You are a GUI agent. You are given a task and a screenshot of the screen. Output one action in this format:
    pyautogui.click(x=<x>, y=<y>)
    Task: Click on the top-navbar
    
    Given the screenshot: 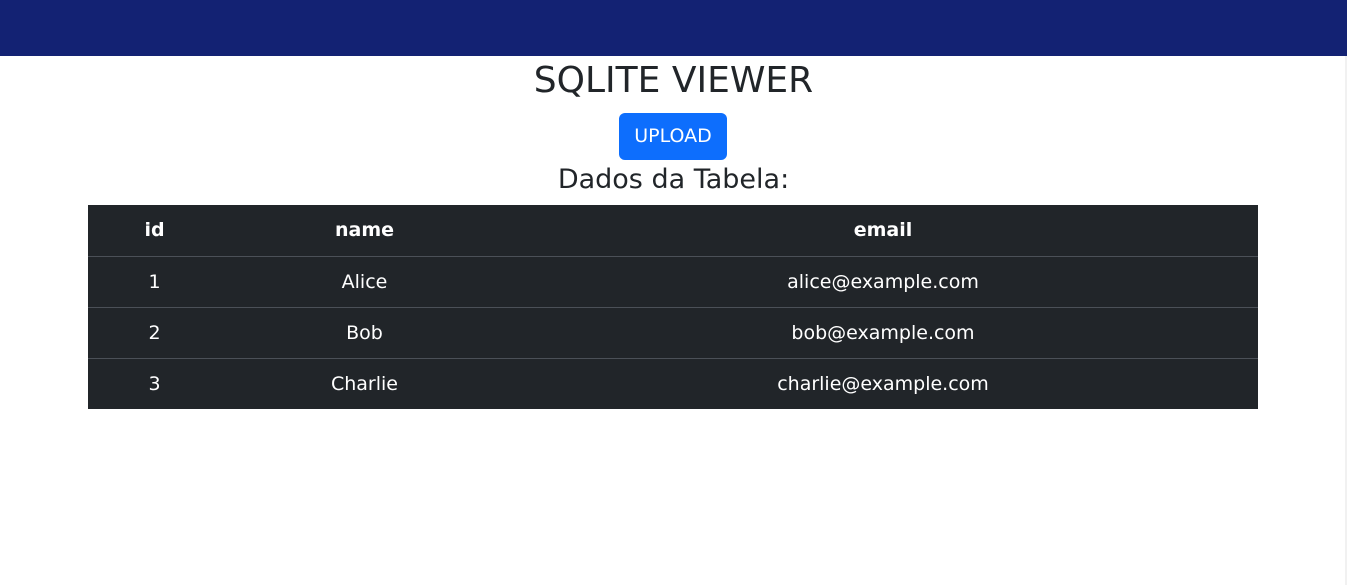 What is the action you would take?
    pyautogui.click(x=673, y=28)
    